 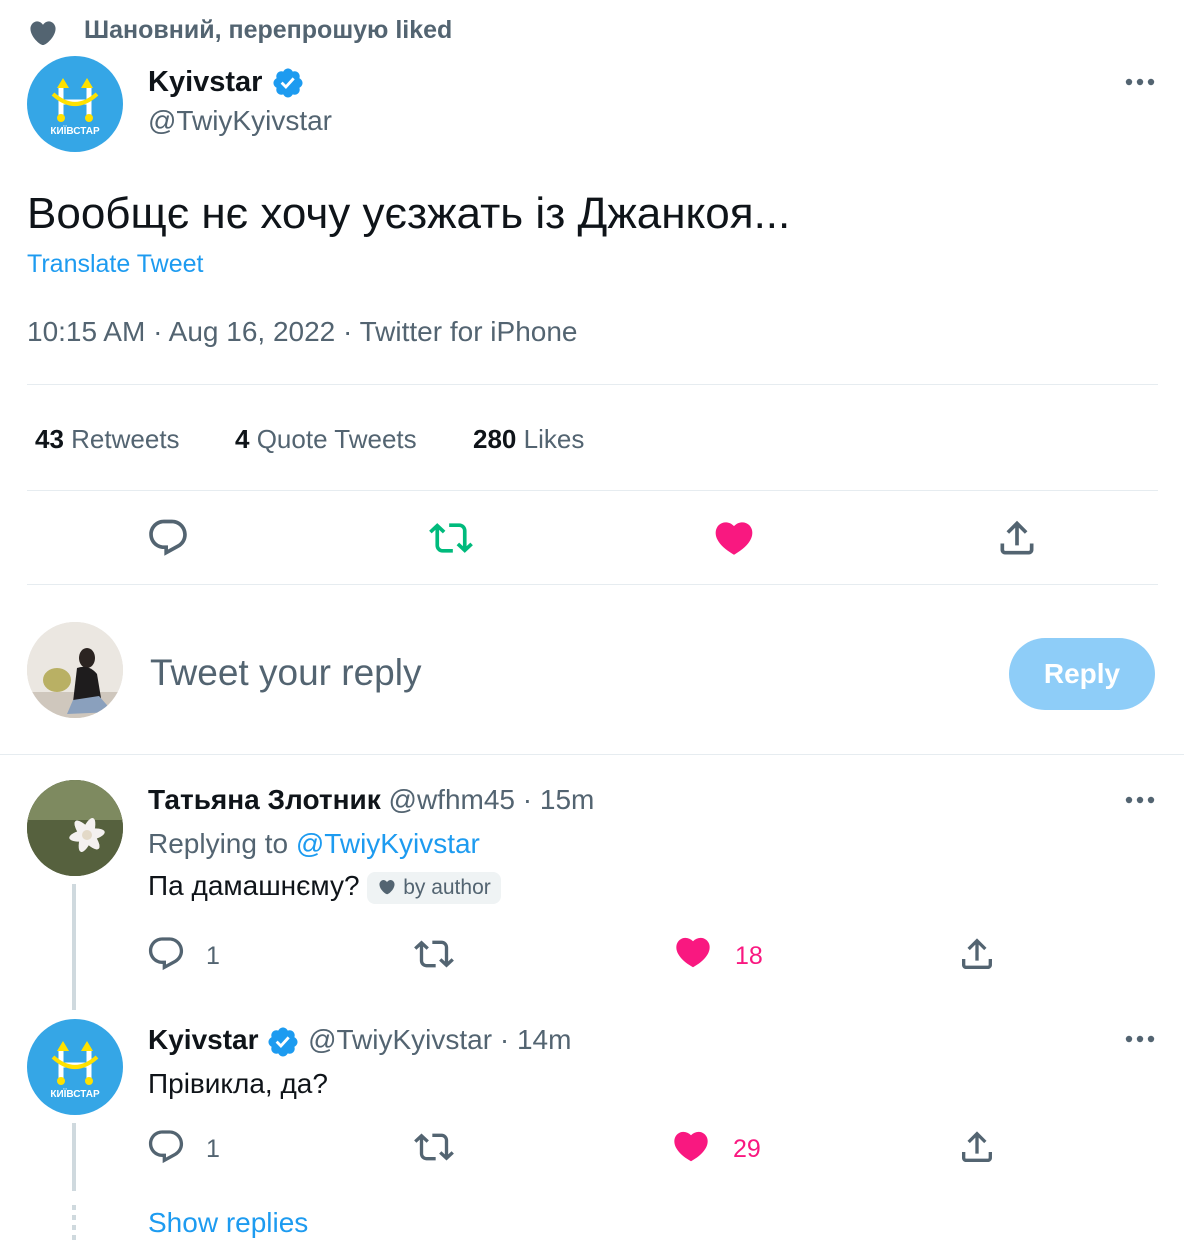 I want to click on reply-author-handle: @wfhm45, so click(x=452, y=799).